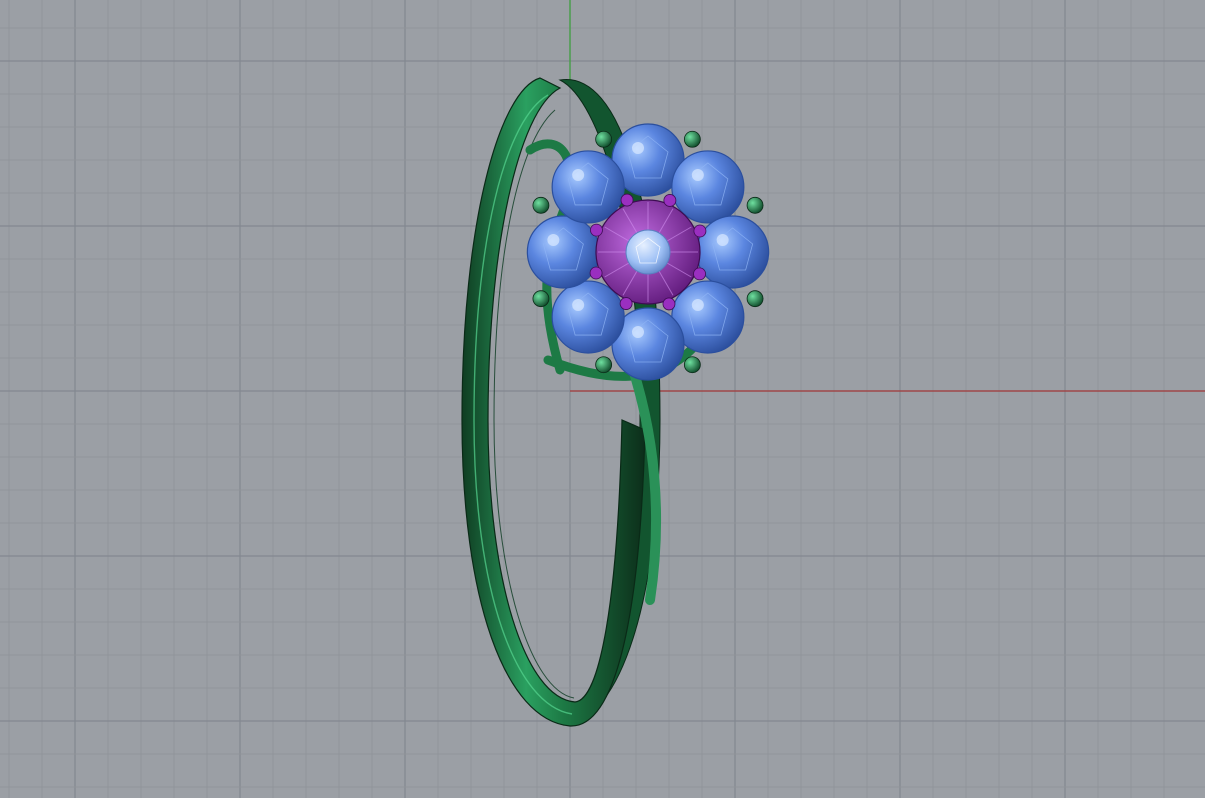 The width and height of the screenshot is (1205, 798). I want to click on flower-setting, so click(648, 252).